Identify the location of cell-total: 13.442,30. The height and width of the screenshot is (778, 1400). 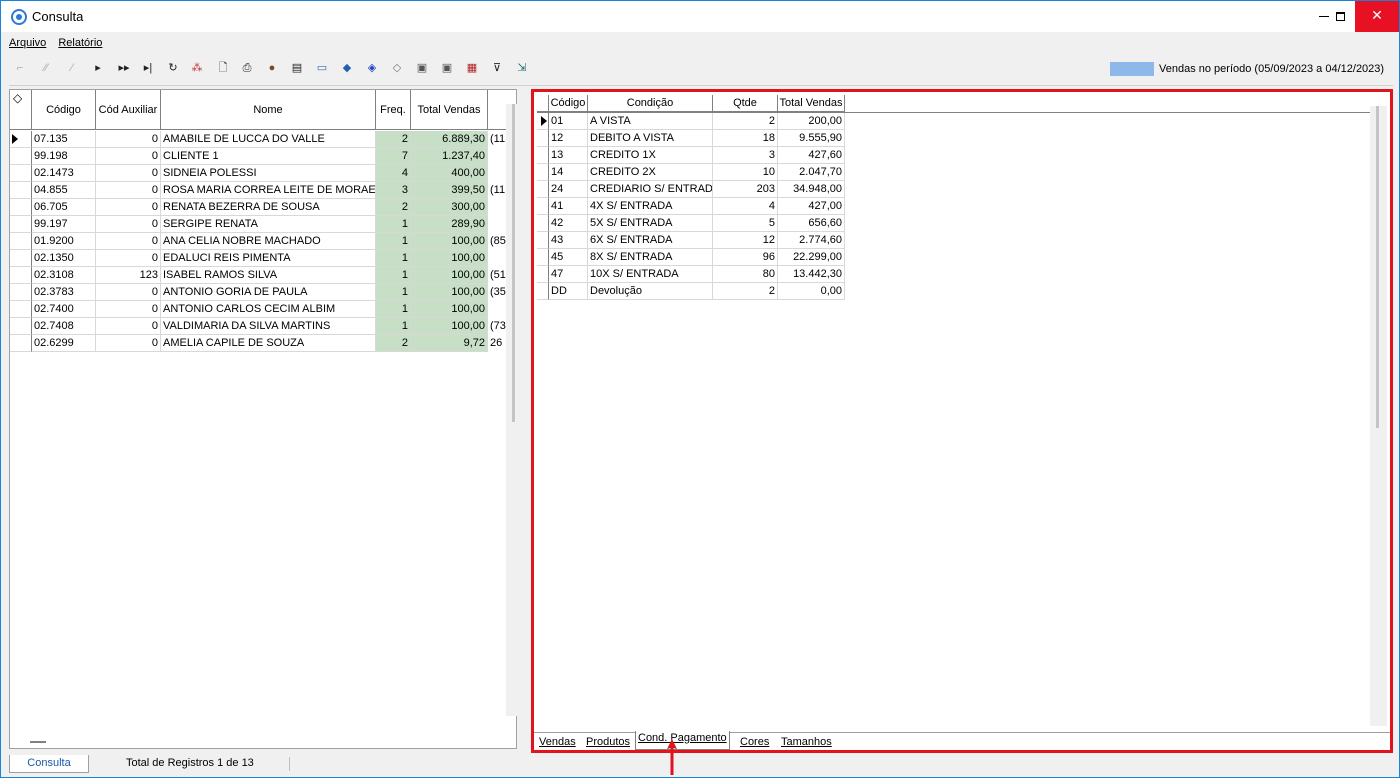
(811, 274).